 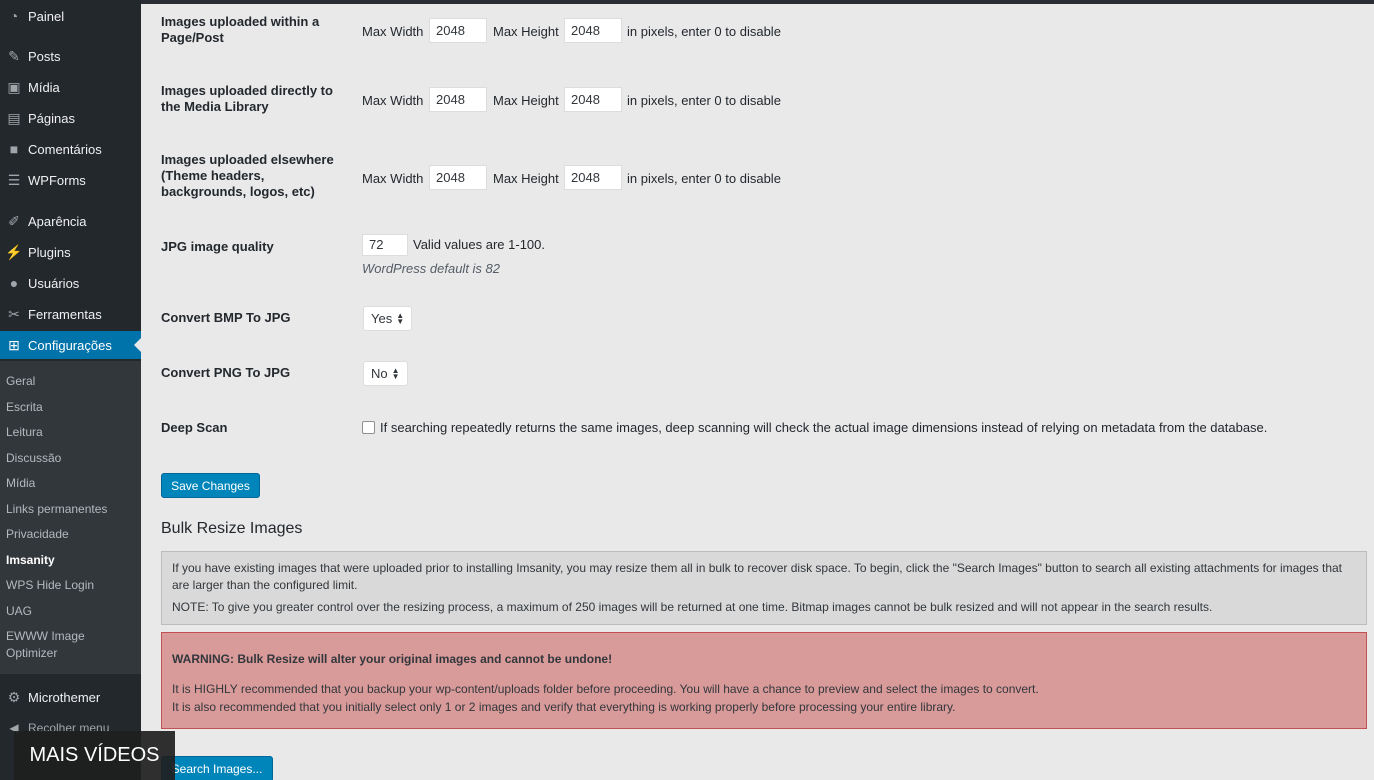 I want to click on menu-item-paginas: ▤ Páginas, so click(x=70, y=118).